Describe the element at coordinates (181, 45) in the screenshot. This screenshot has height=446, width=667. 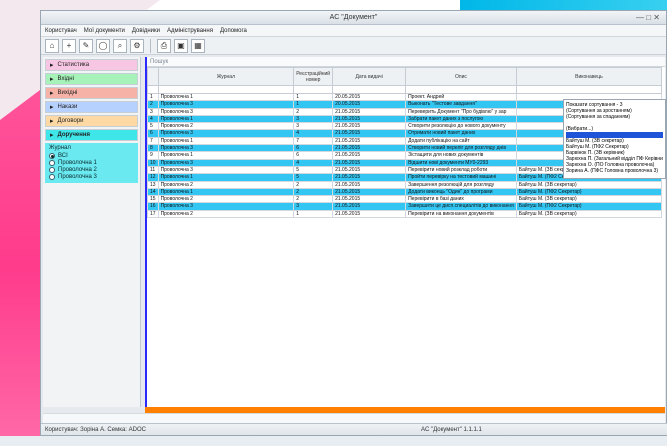
I see `save-icon: ▣` at that location.